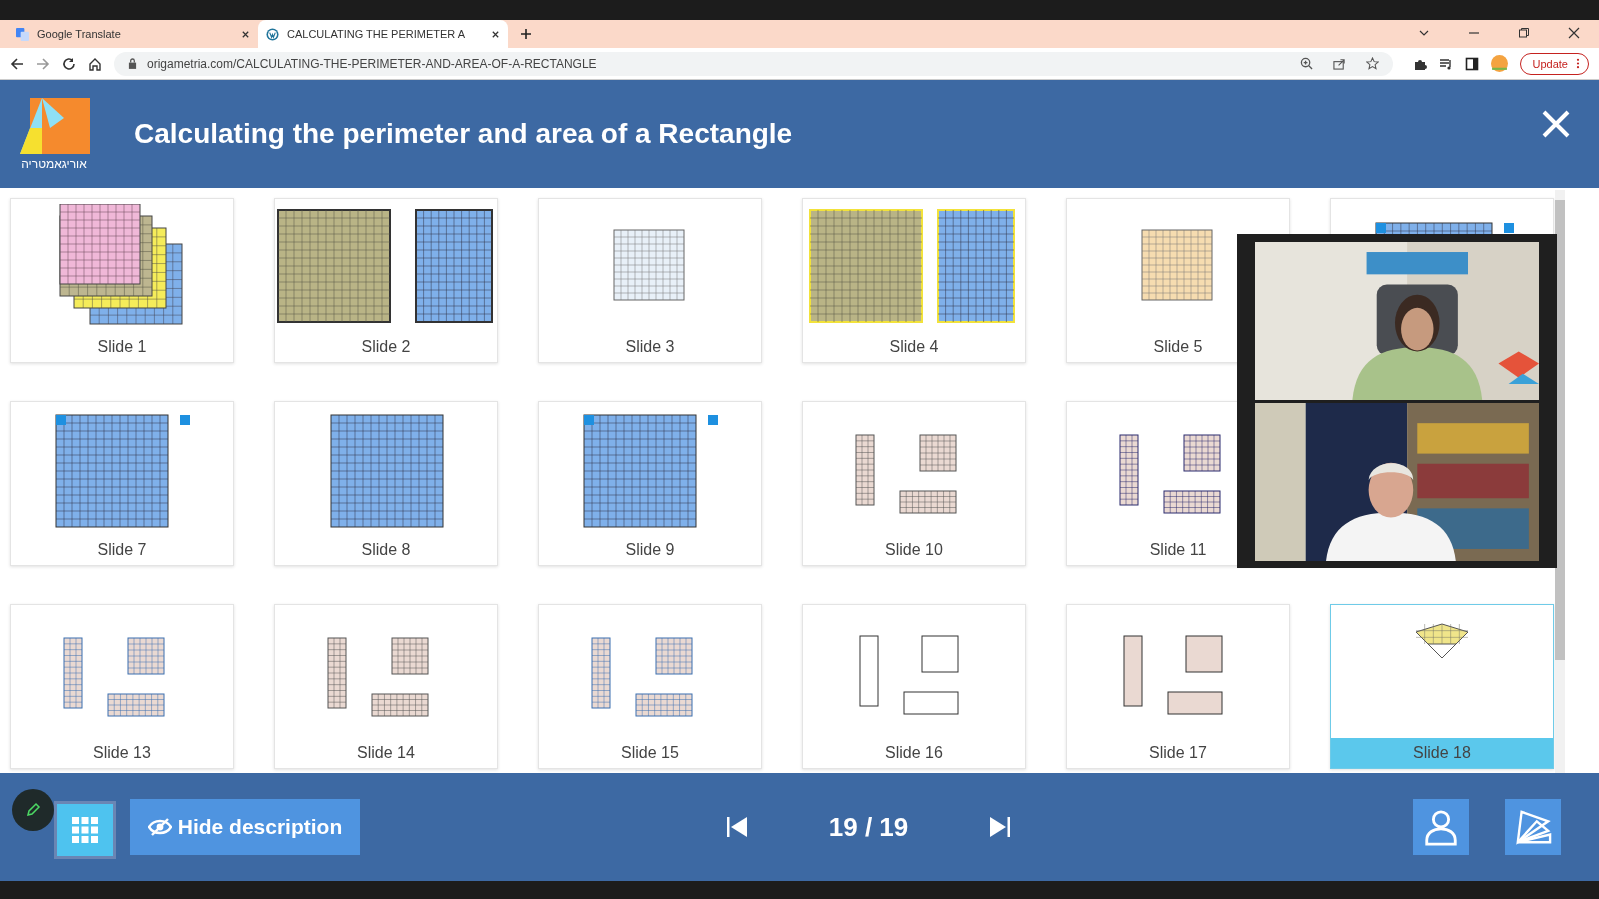 This screenshot has height=899, width=1599. Describe the element at coordinates (650, 550) in the screenshot. I see `slide-label: Slide 9` at that location.